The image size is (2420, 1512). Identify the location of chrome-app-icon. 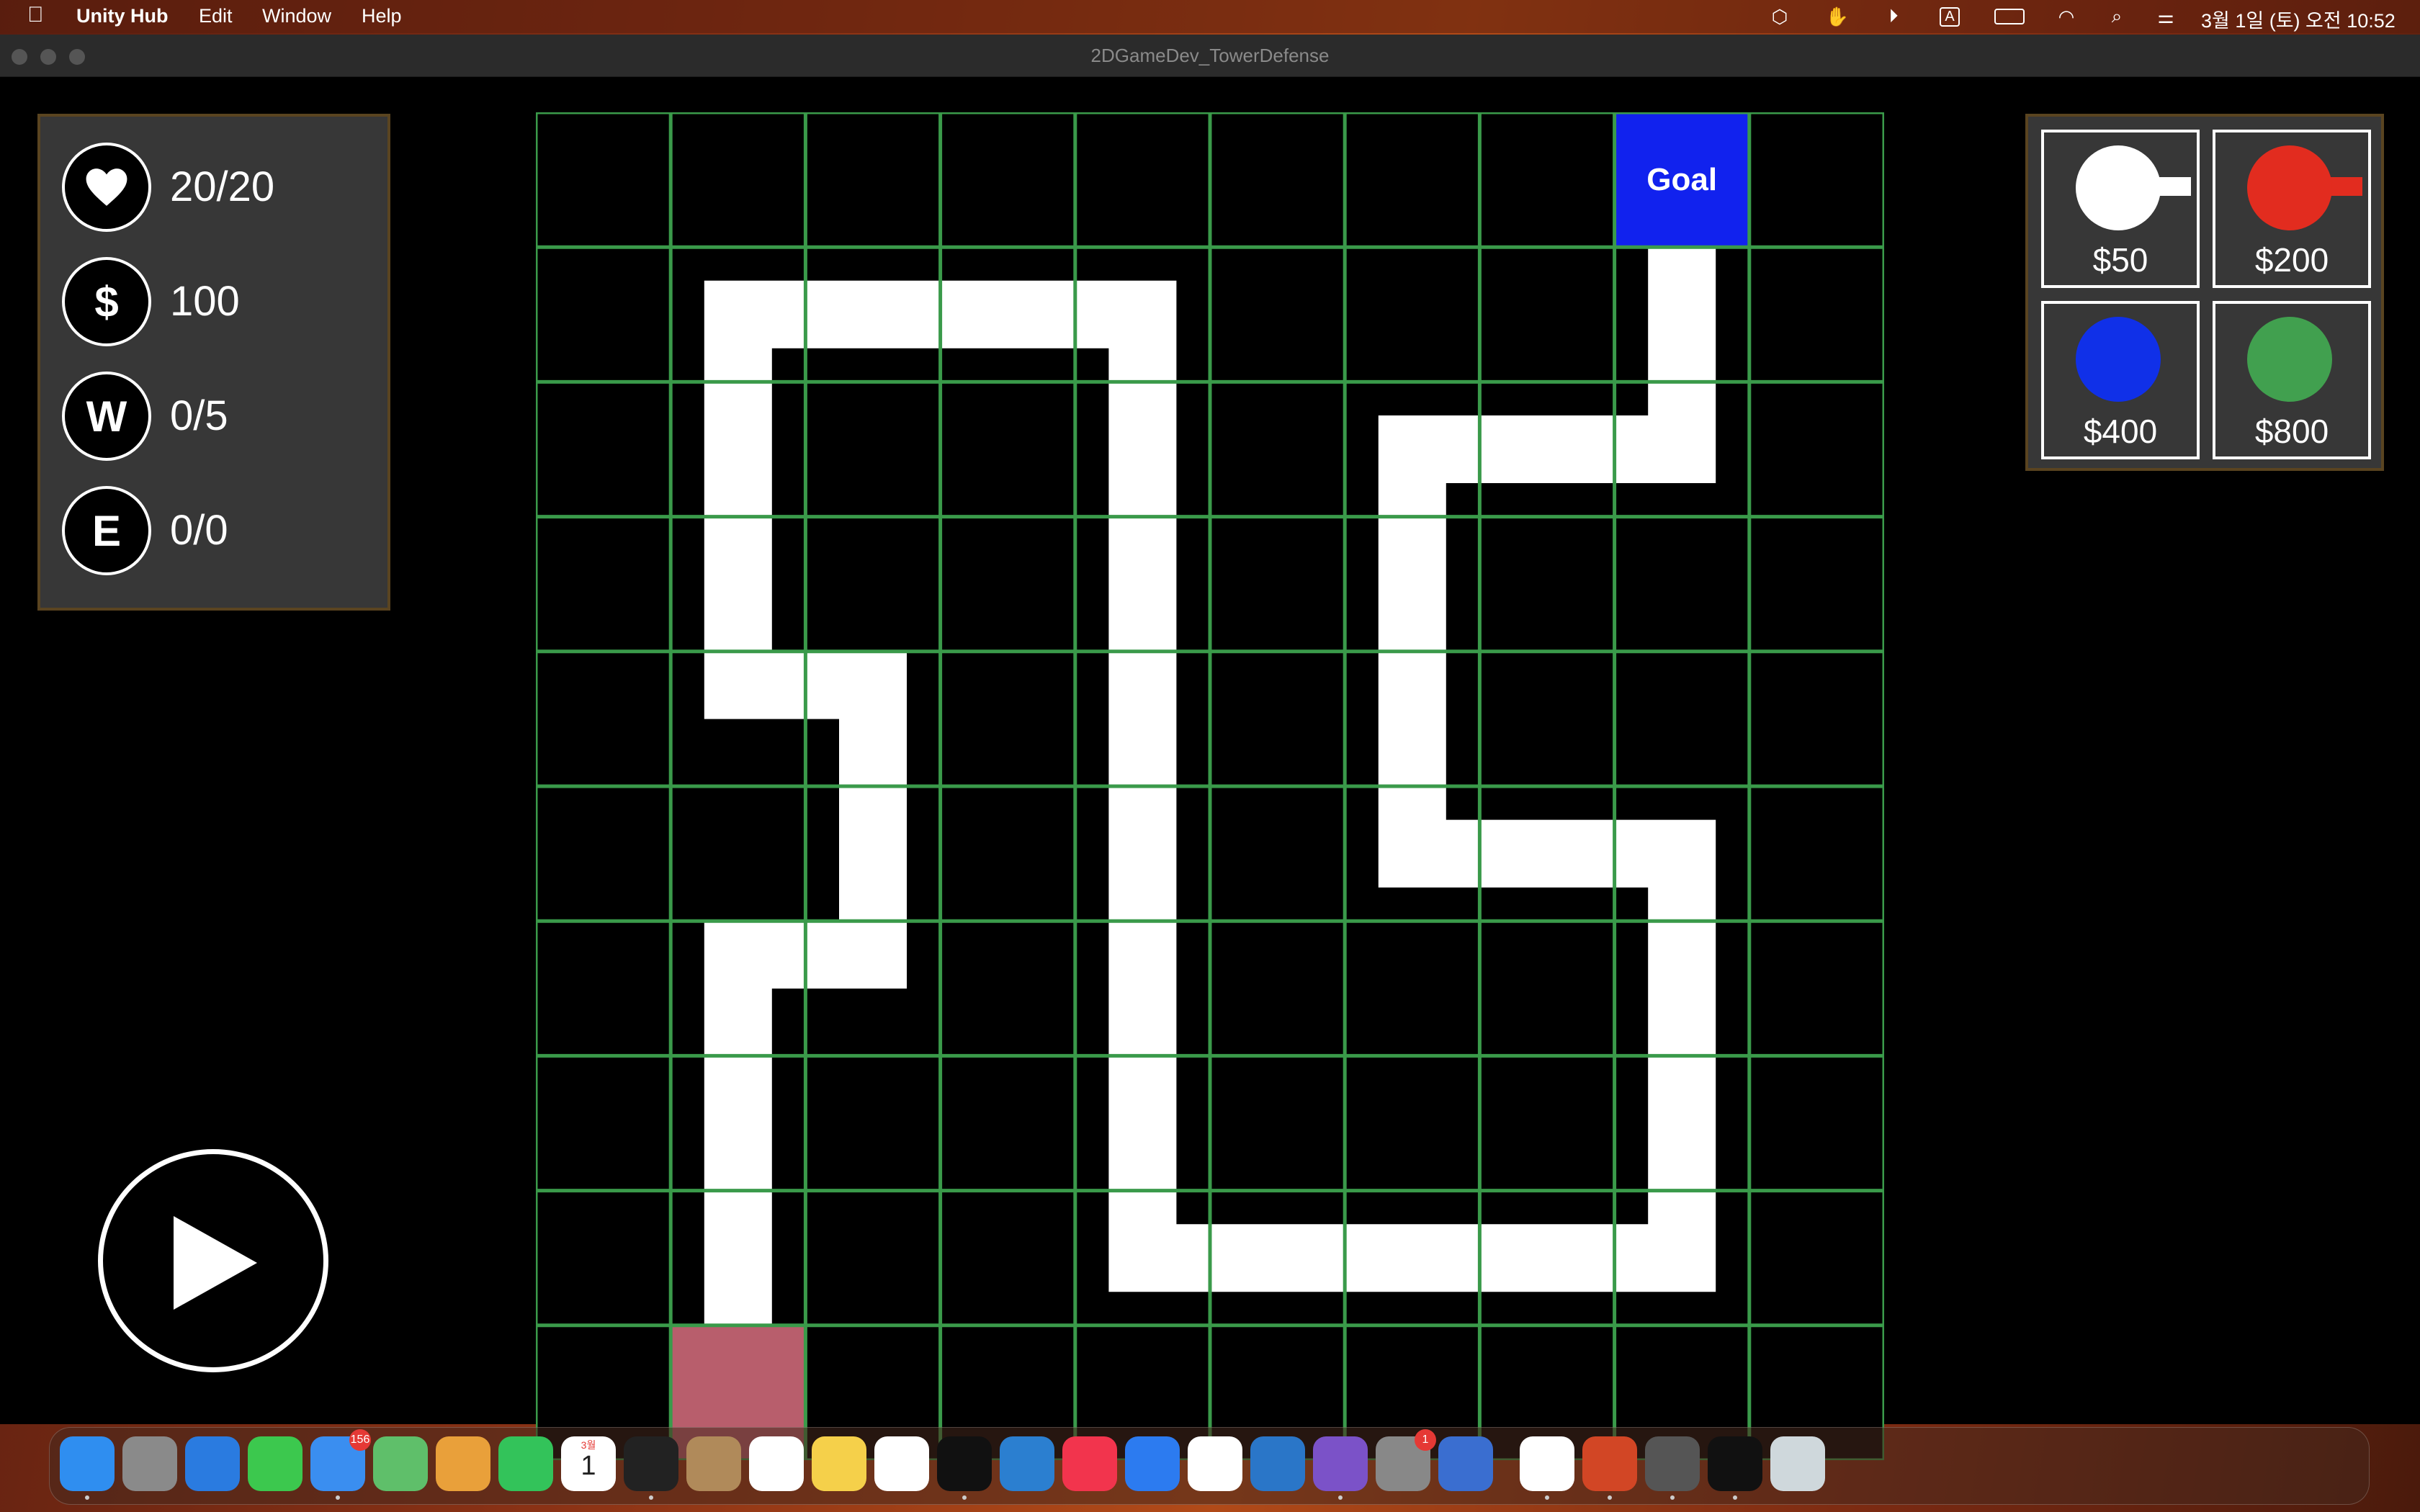
(1547, 1463).